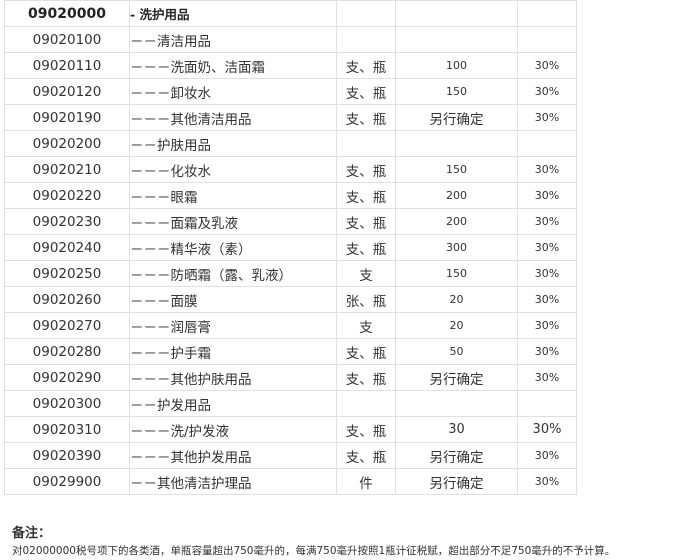 This screenshot has width=675, height=560. Describe the element at coordinates (233, 455) in the screenshot. I see `name-cell: －－－其他护发用品` at that location.